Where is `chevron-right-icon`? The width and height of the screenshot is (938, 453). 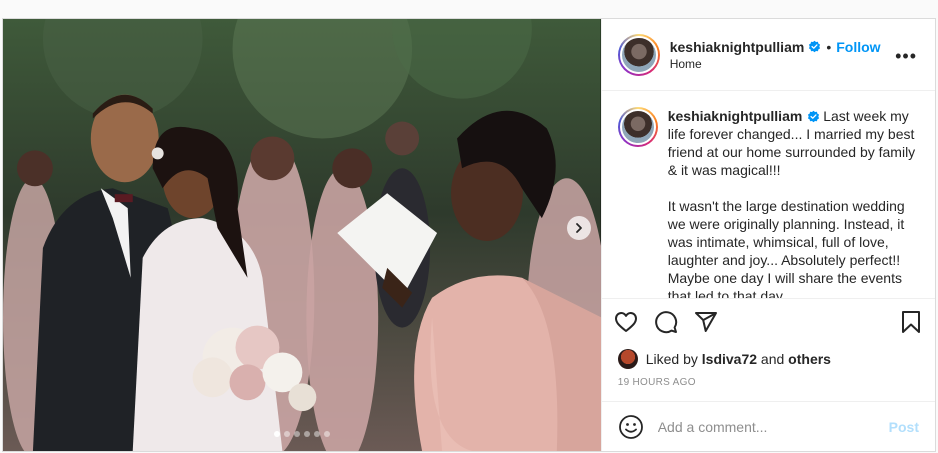
chevron-right-icon is located at coordinates (579, 228).